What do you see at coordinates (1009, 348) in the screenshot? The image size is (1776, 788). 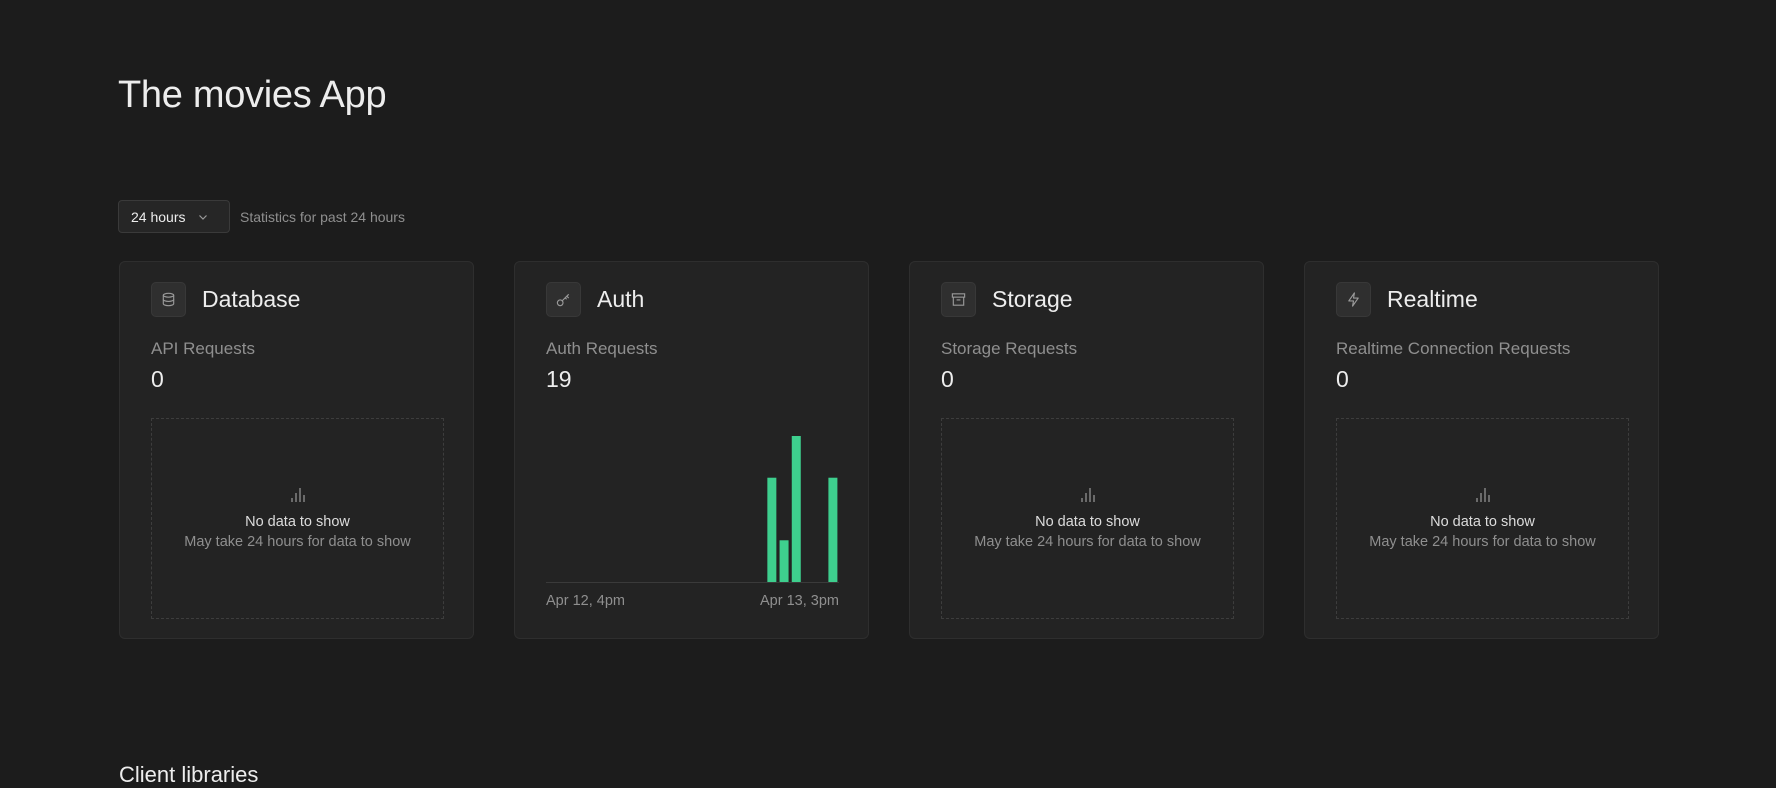 I see `metric-label: Storage Requests` at bounding box center [1009, 348].